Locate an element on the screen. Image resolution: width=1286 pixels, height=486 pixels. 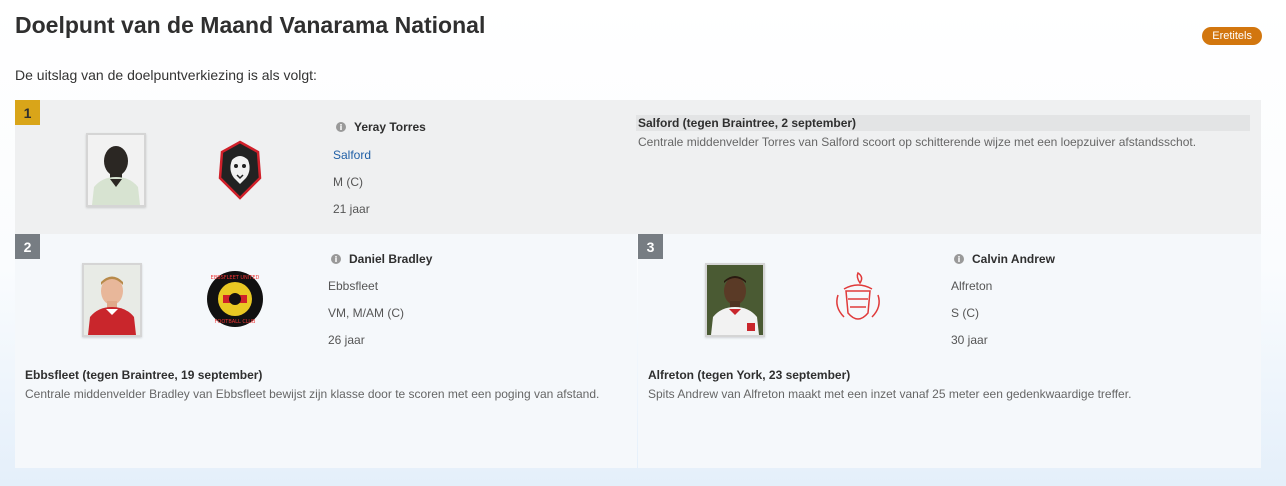
player-name-link: i Daniel Bradley is located at coordinates (381, 259).